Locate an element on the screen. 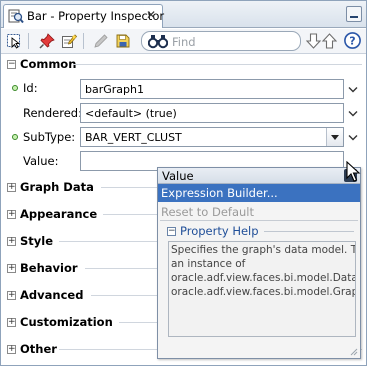  toolbar: Find ? is located at coordinates (183, 41).